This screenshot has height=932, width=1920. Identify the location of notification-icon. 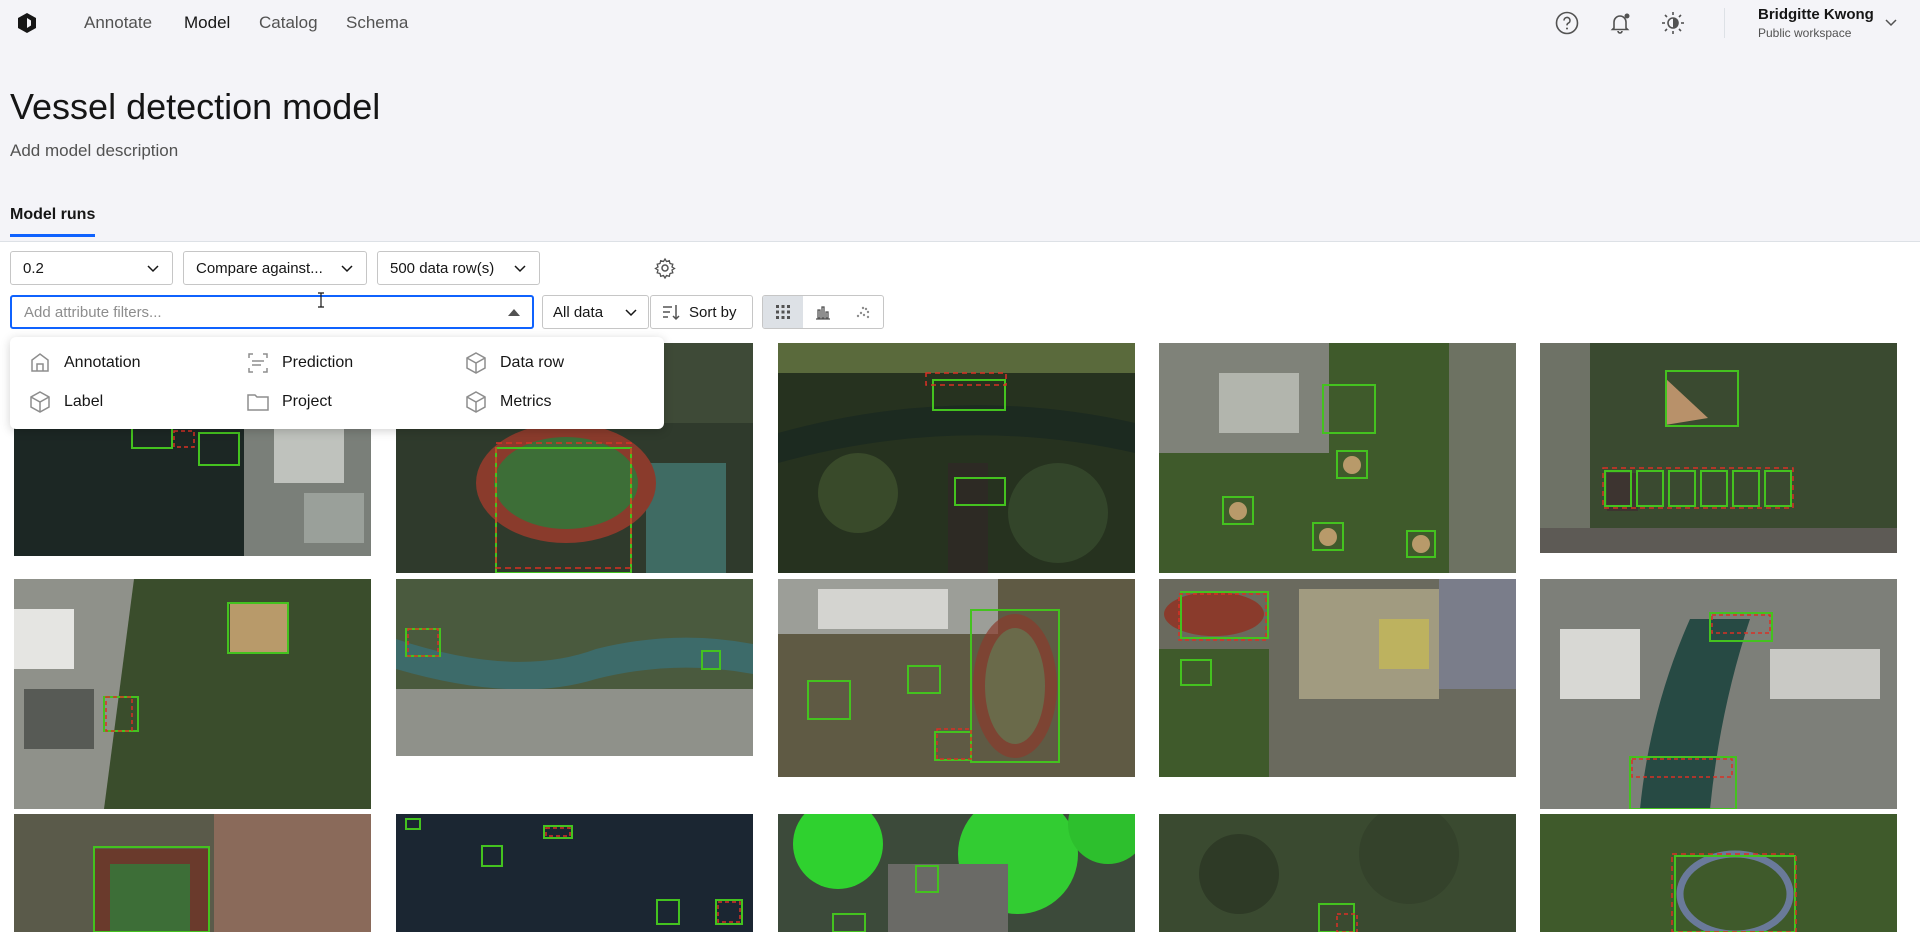
(1620, 23).